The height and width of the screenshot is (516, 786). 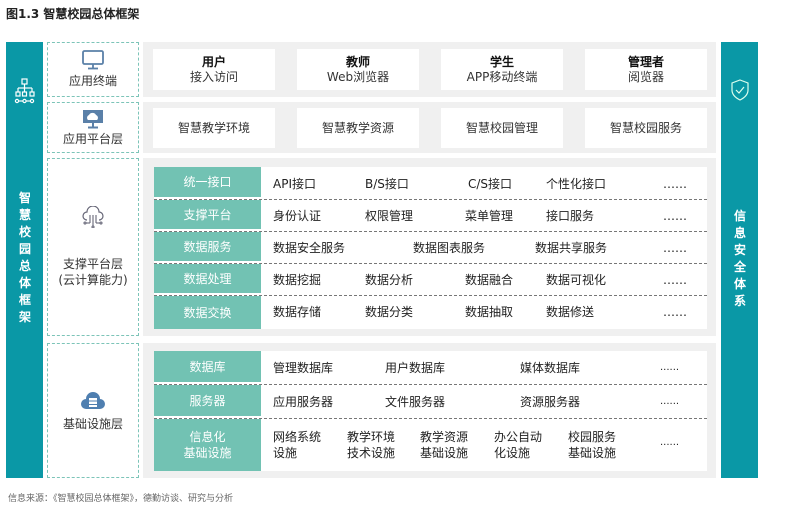 What do you see at coordinates (93, 410) in the screenshot?
I see `layer-infra-label: 基础设施层` at bounding box center [93, 410].